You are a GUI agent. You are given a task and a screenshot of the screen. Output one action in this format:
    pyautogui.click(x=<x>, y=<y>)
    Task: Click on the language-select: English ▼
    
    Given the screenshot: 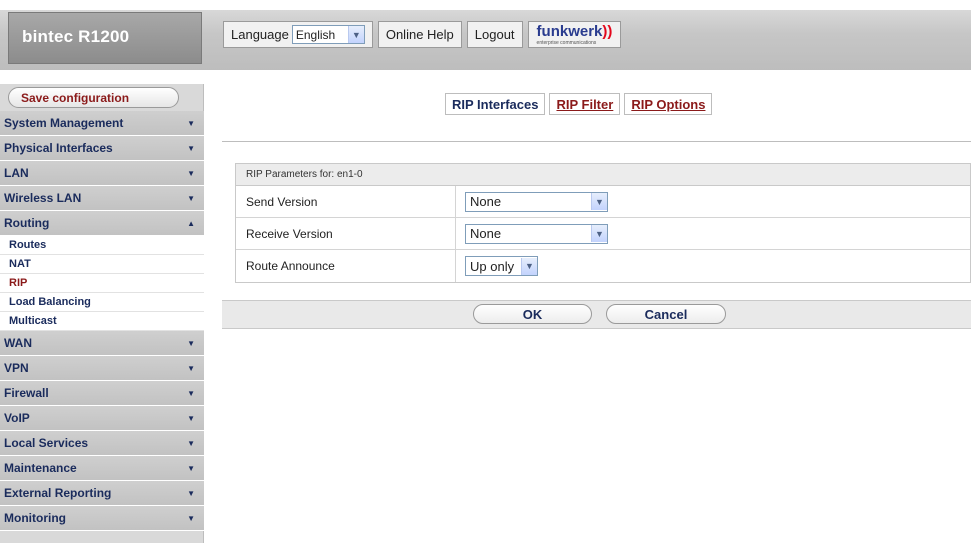 What is the action you would take?
    pyautogui.click(x=328, y=34)
    